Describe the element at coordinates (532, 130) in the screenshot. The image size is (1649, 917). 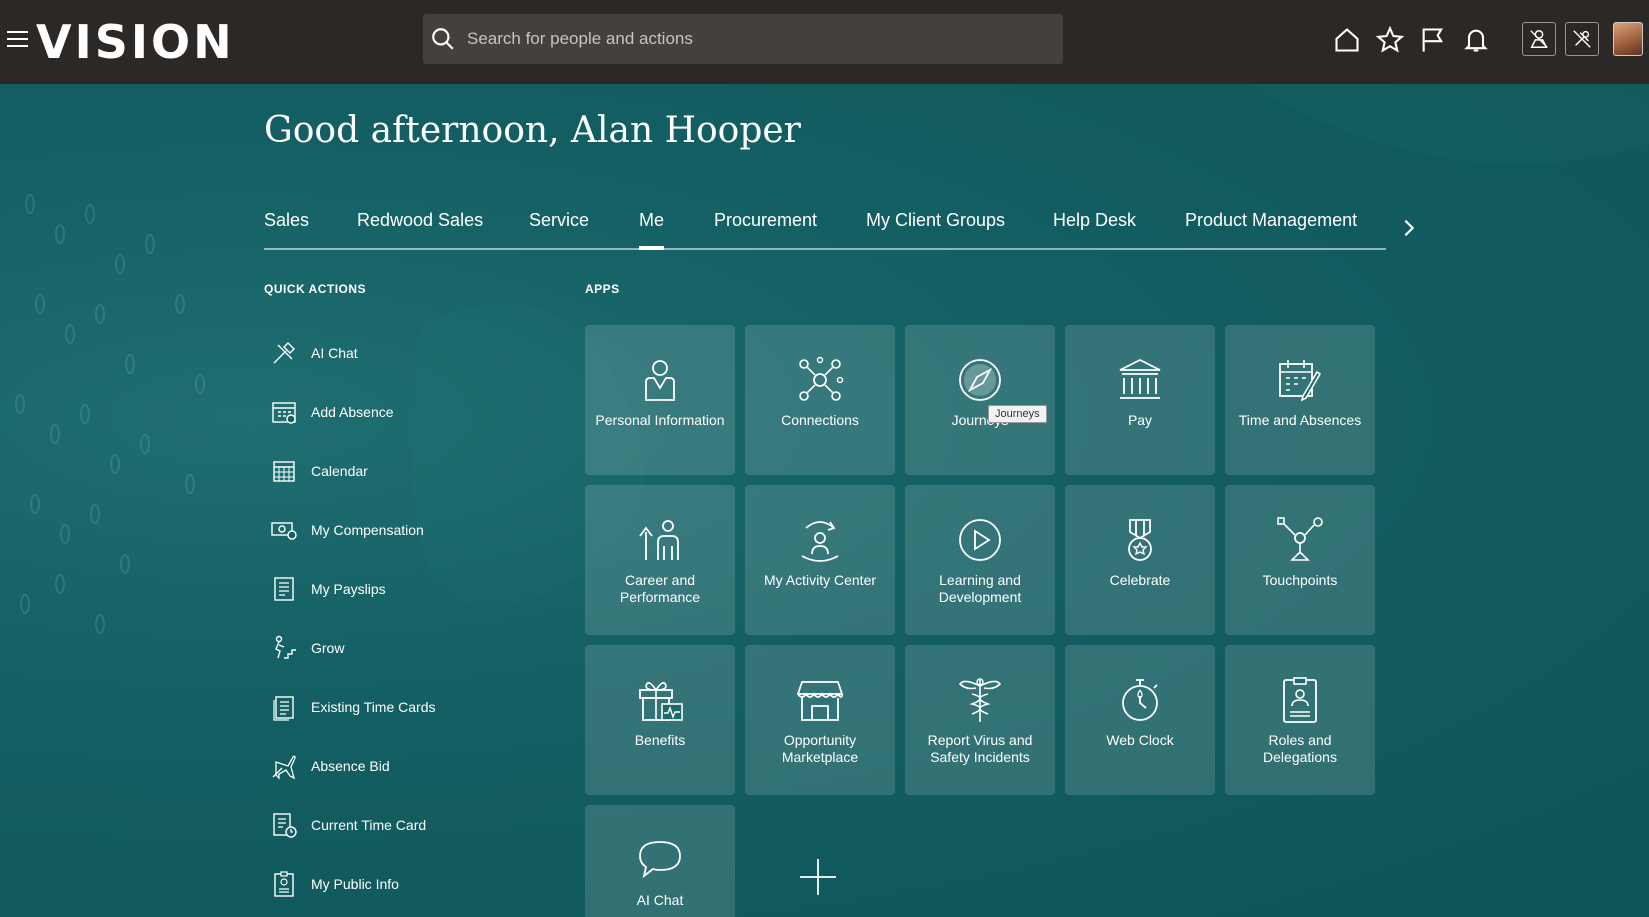
I see `greeting: Good afternoon, Alan Hooper` at that location.